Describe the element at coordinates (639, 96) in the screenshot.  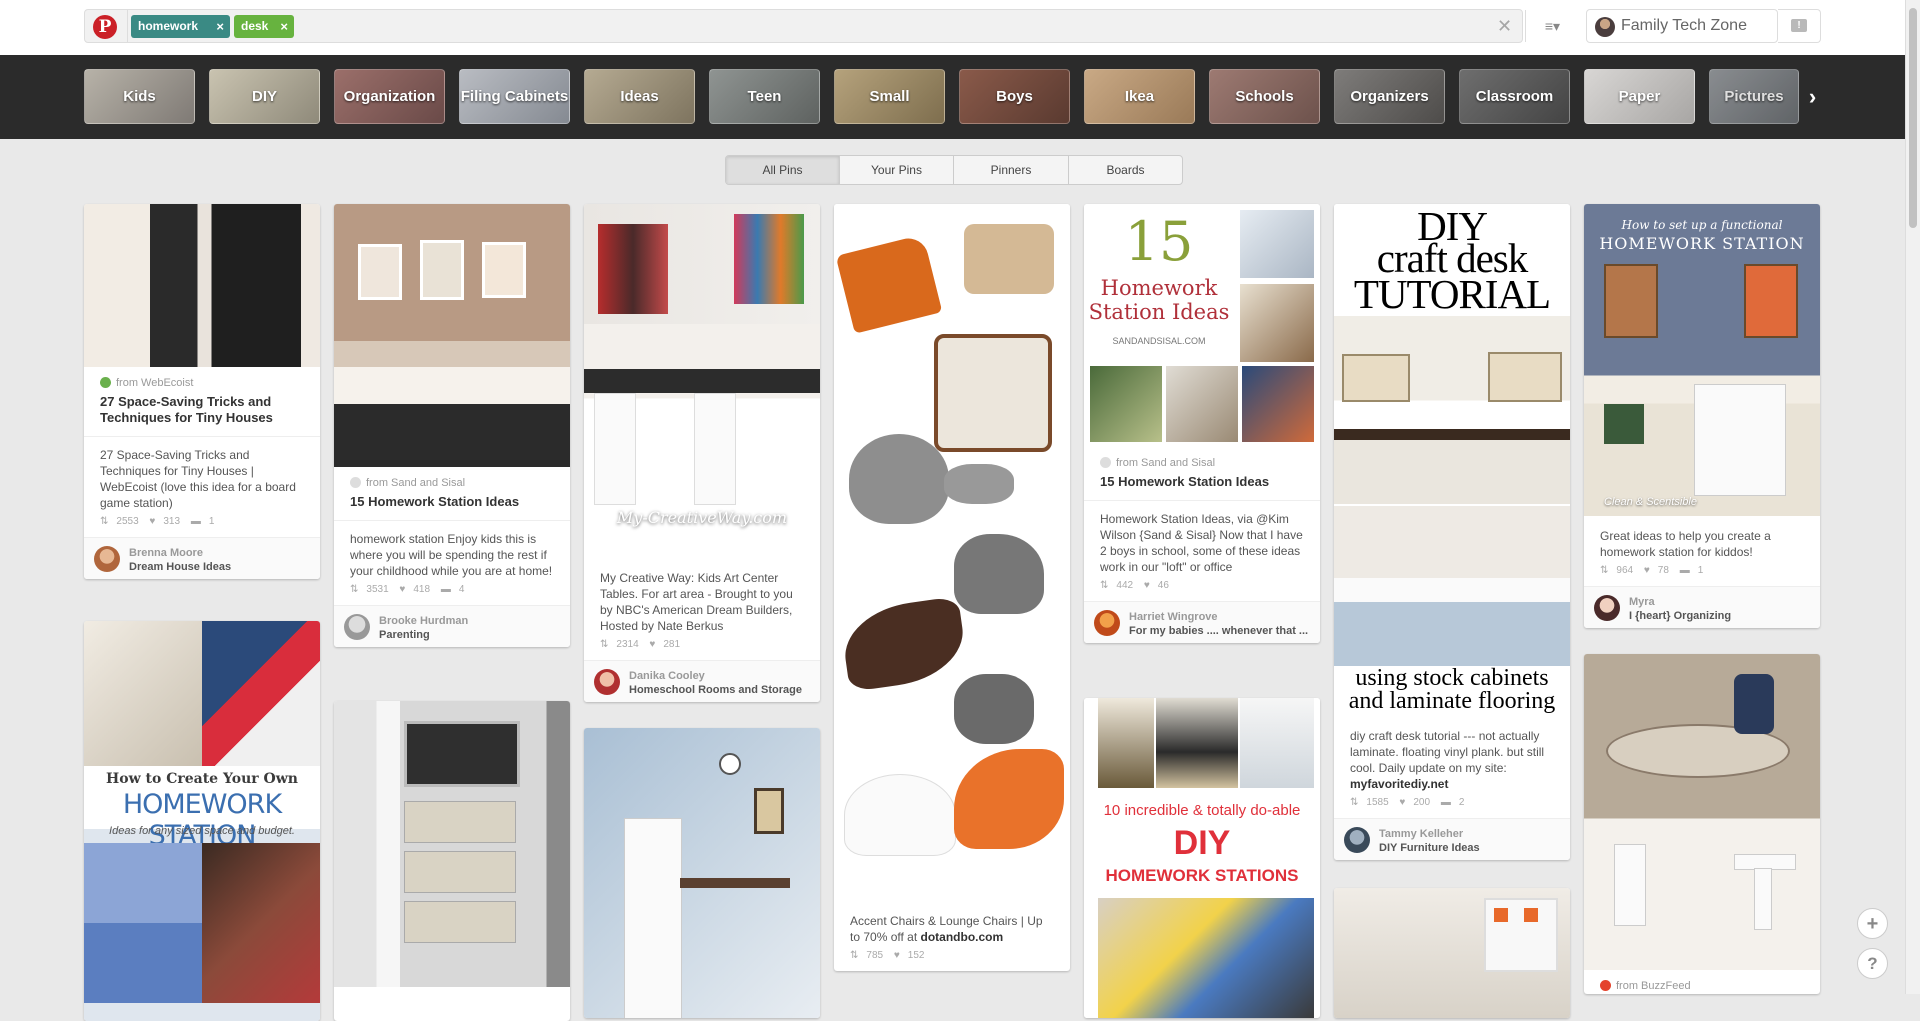
I see `category-ideas: Ideas` at that location.